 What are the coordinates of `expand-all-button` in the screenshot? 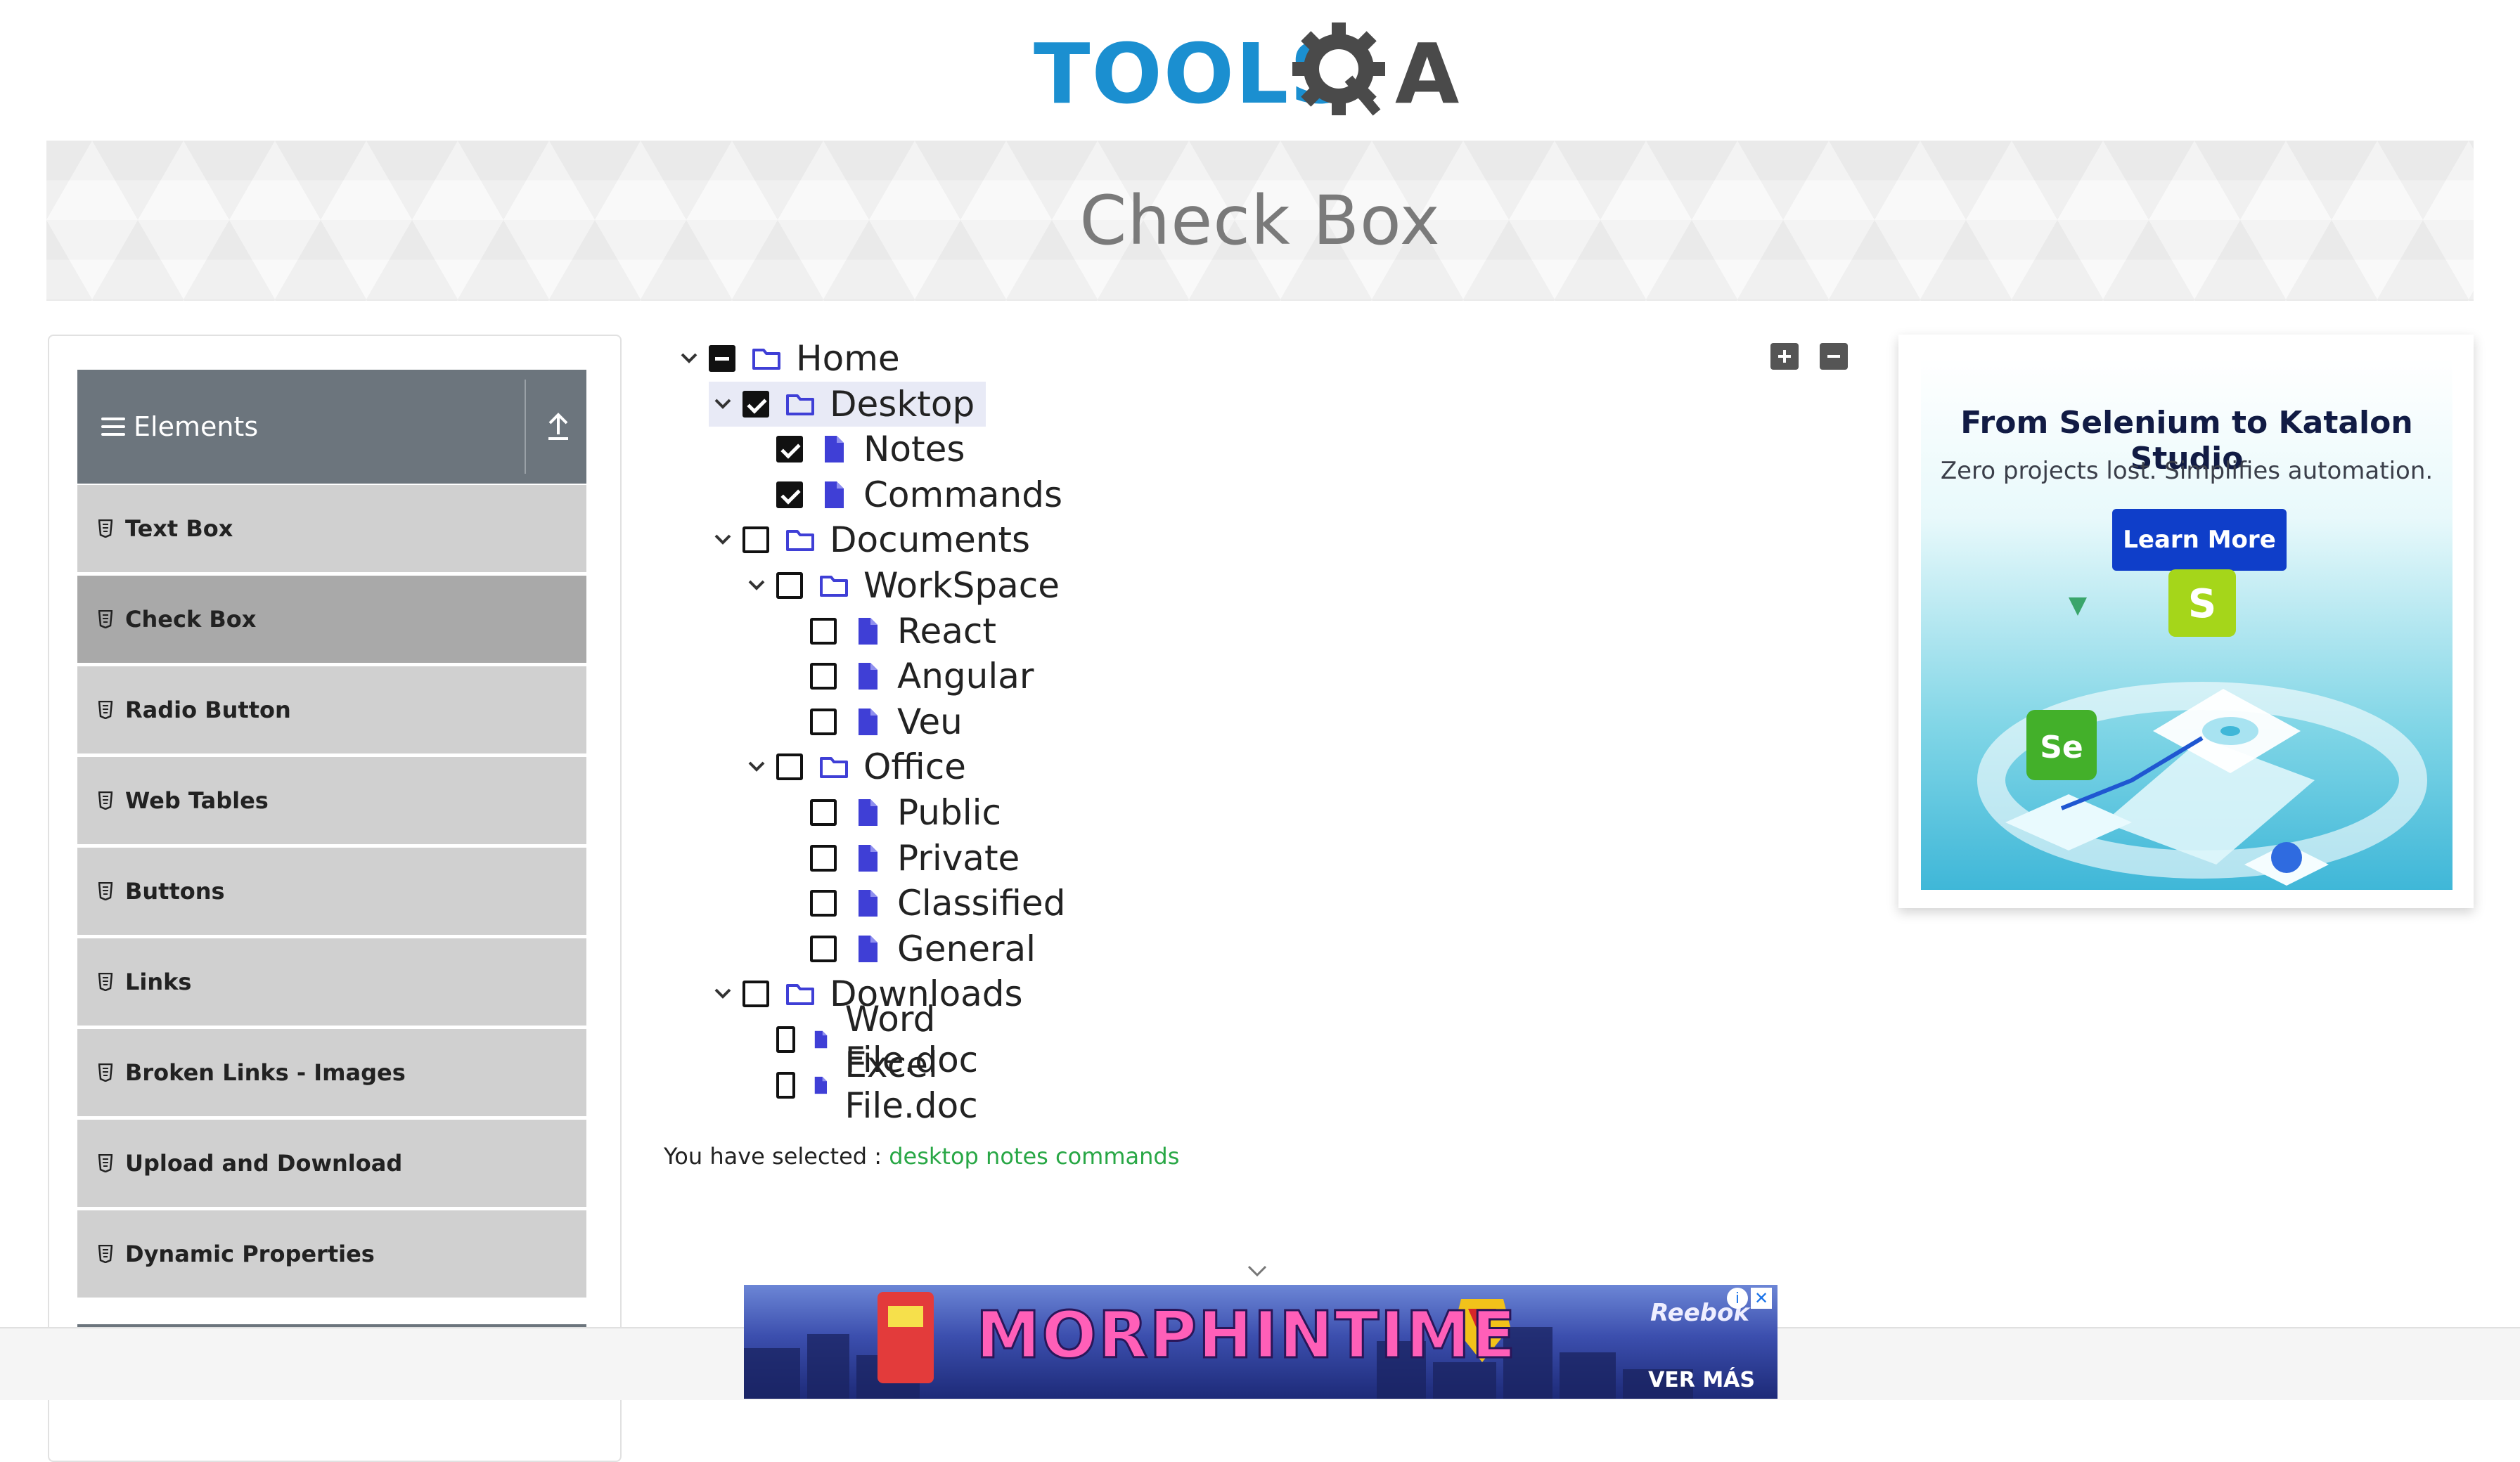 It's located at (1785, 356).